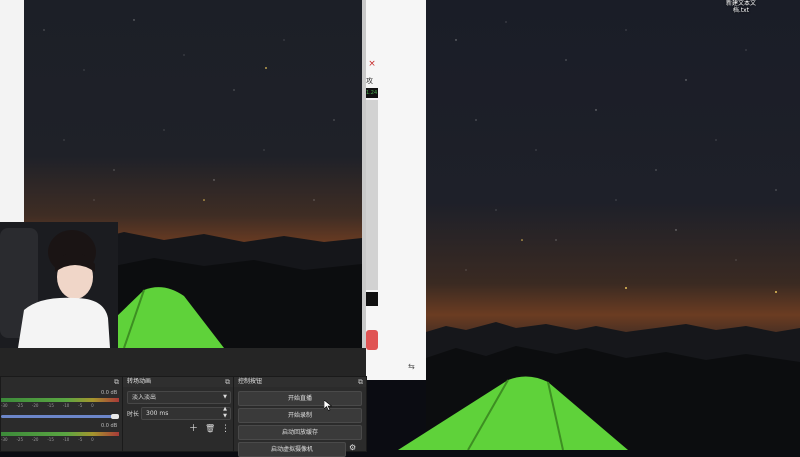  Describe the element at coordinates (740, 3) in the screenshot. I see `desktop-file-label-line1: 新建文本文` at that location.